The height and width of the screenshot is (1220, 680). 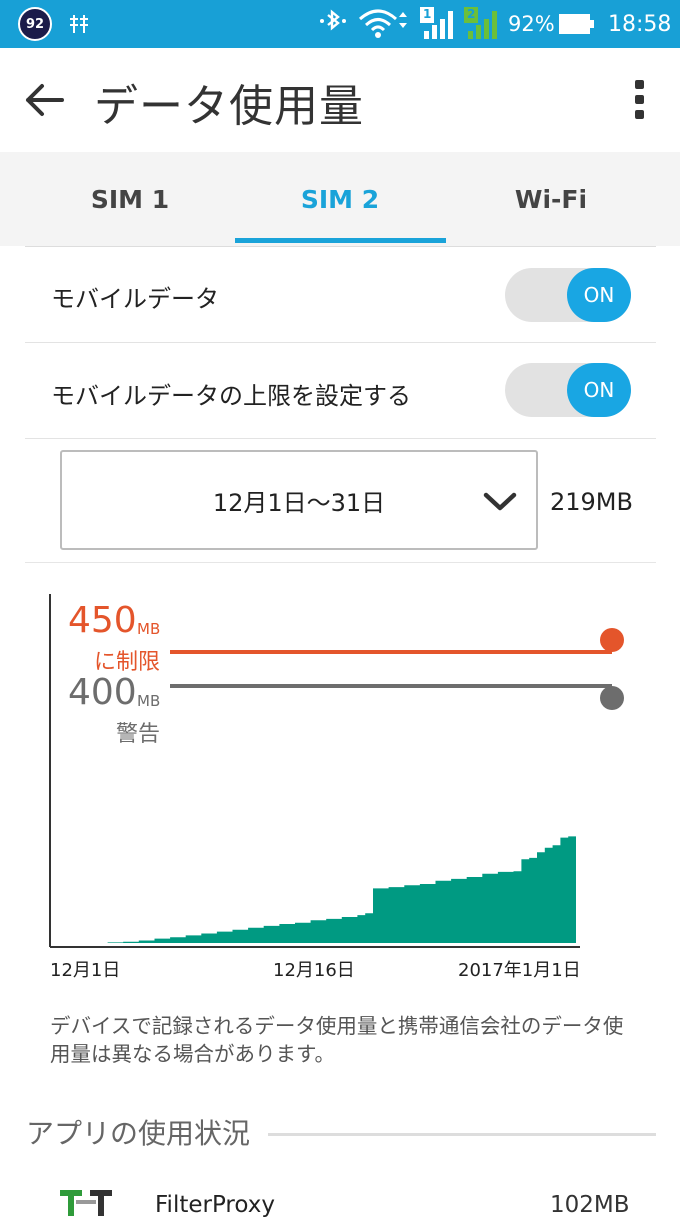 What do you see at coordinates (383, 24) in the screenshot?
I see `wifi-icon` at bounding box center [383, 24].